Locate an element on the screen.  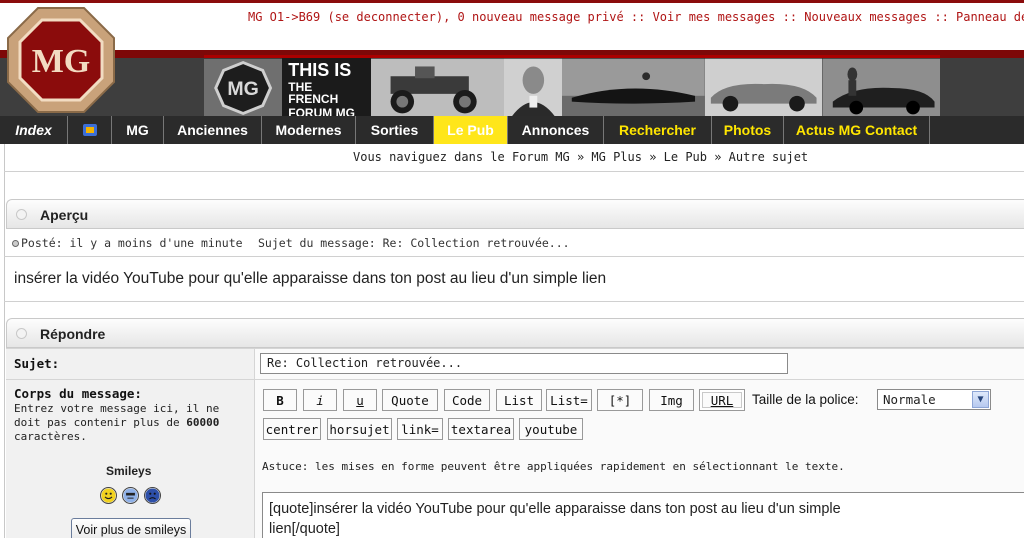
reply-panel-header: Répondre is located at coordinates (515, 333).